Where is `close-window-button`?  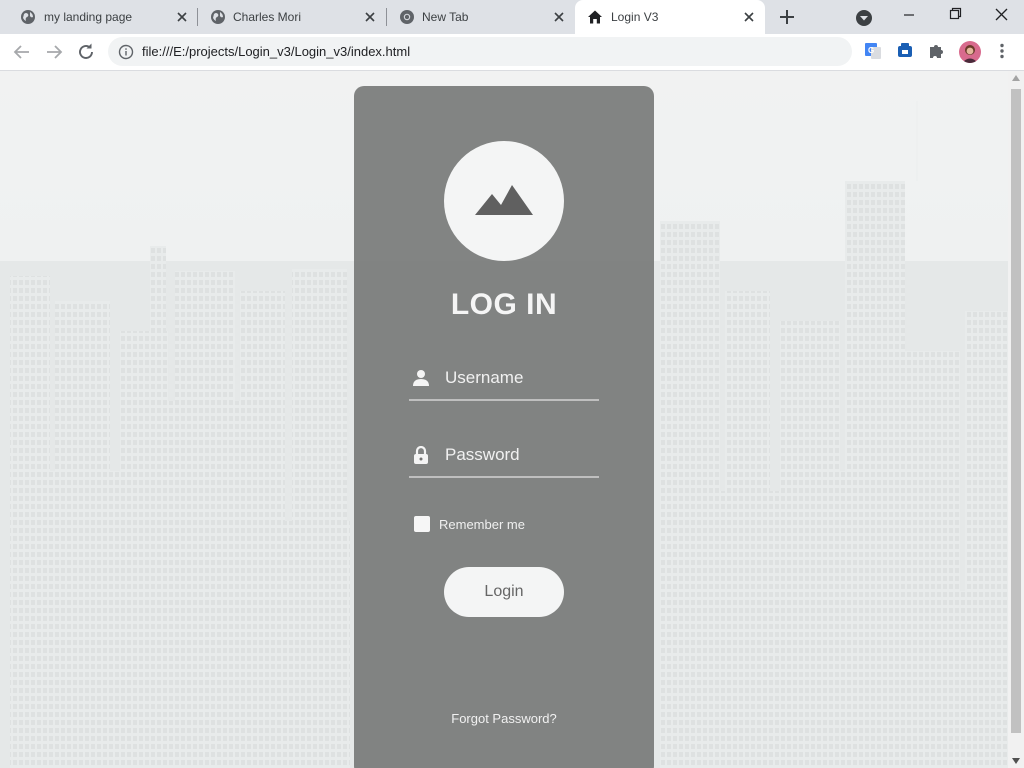
close-window-button is located at coordinates (1001, 15).